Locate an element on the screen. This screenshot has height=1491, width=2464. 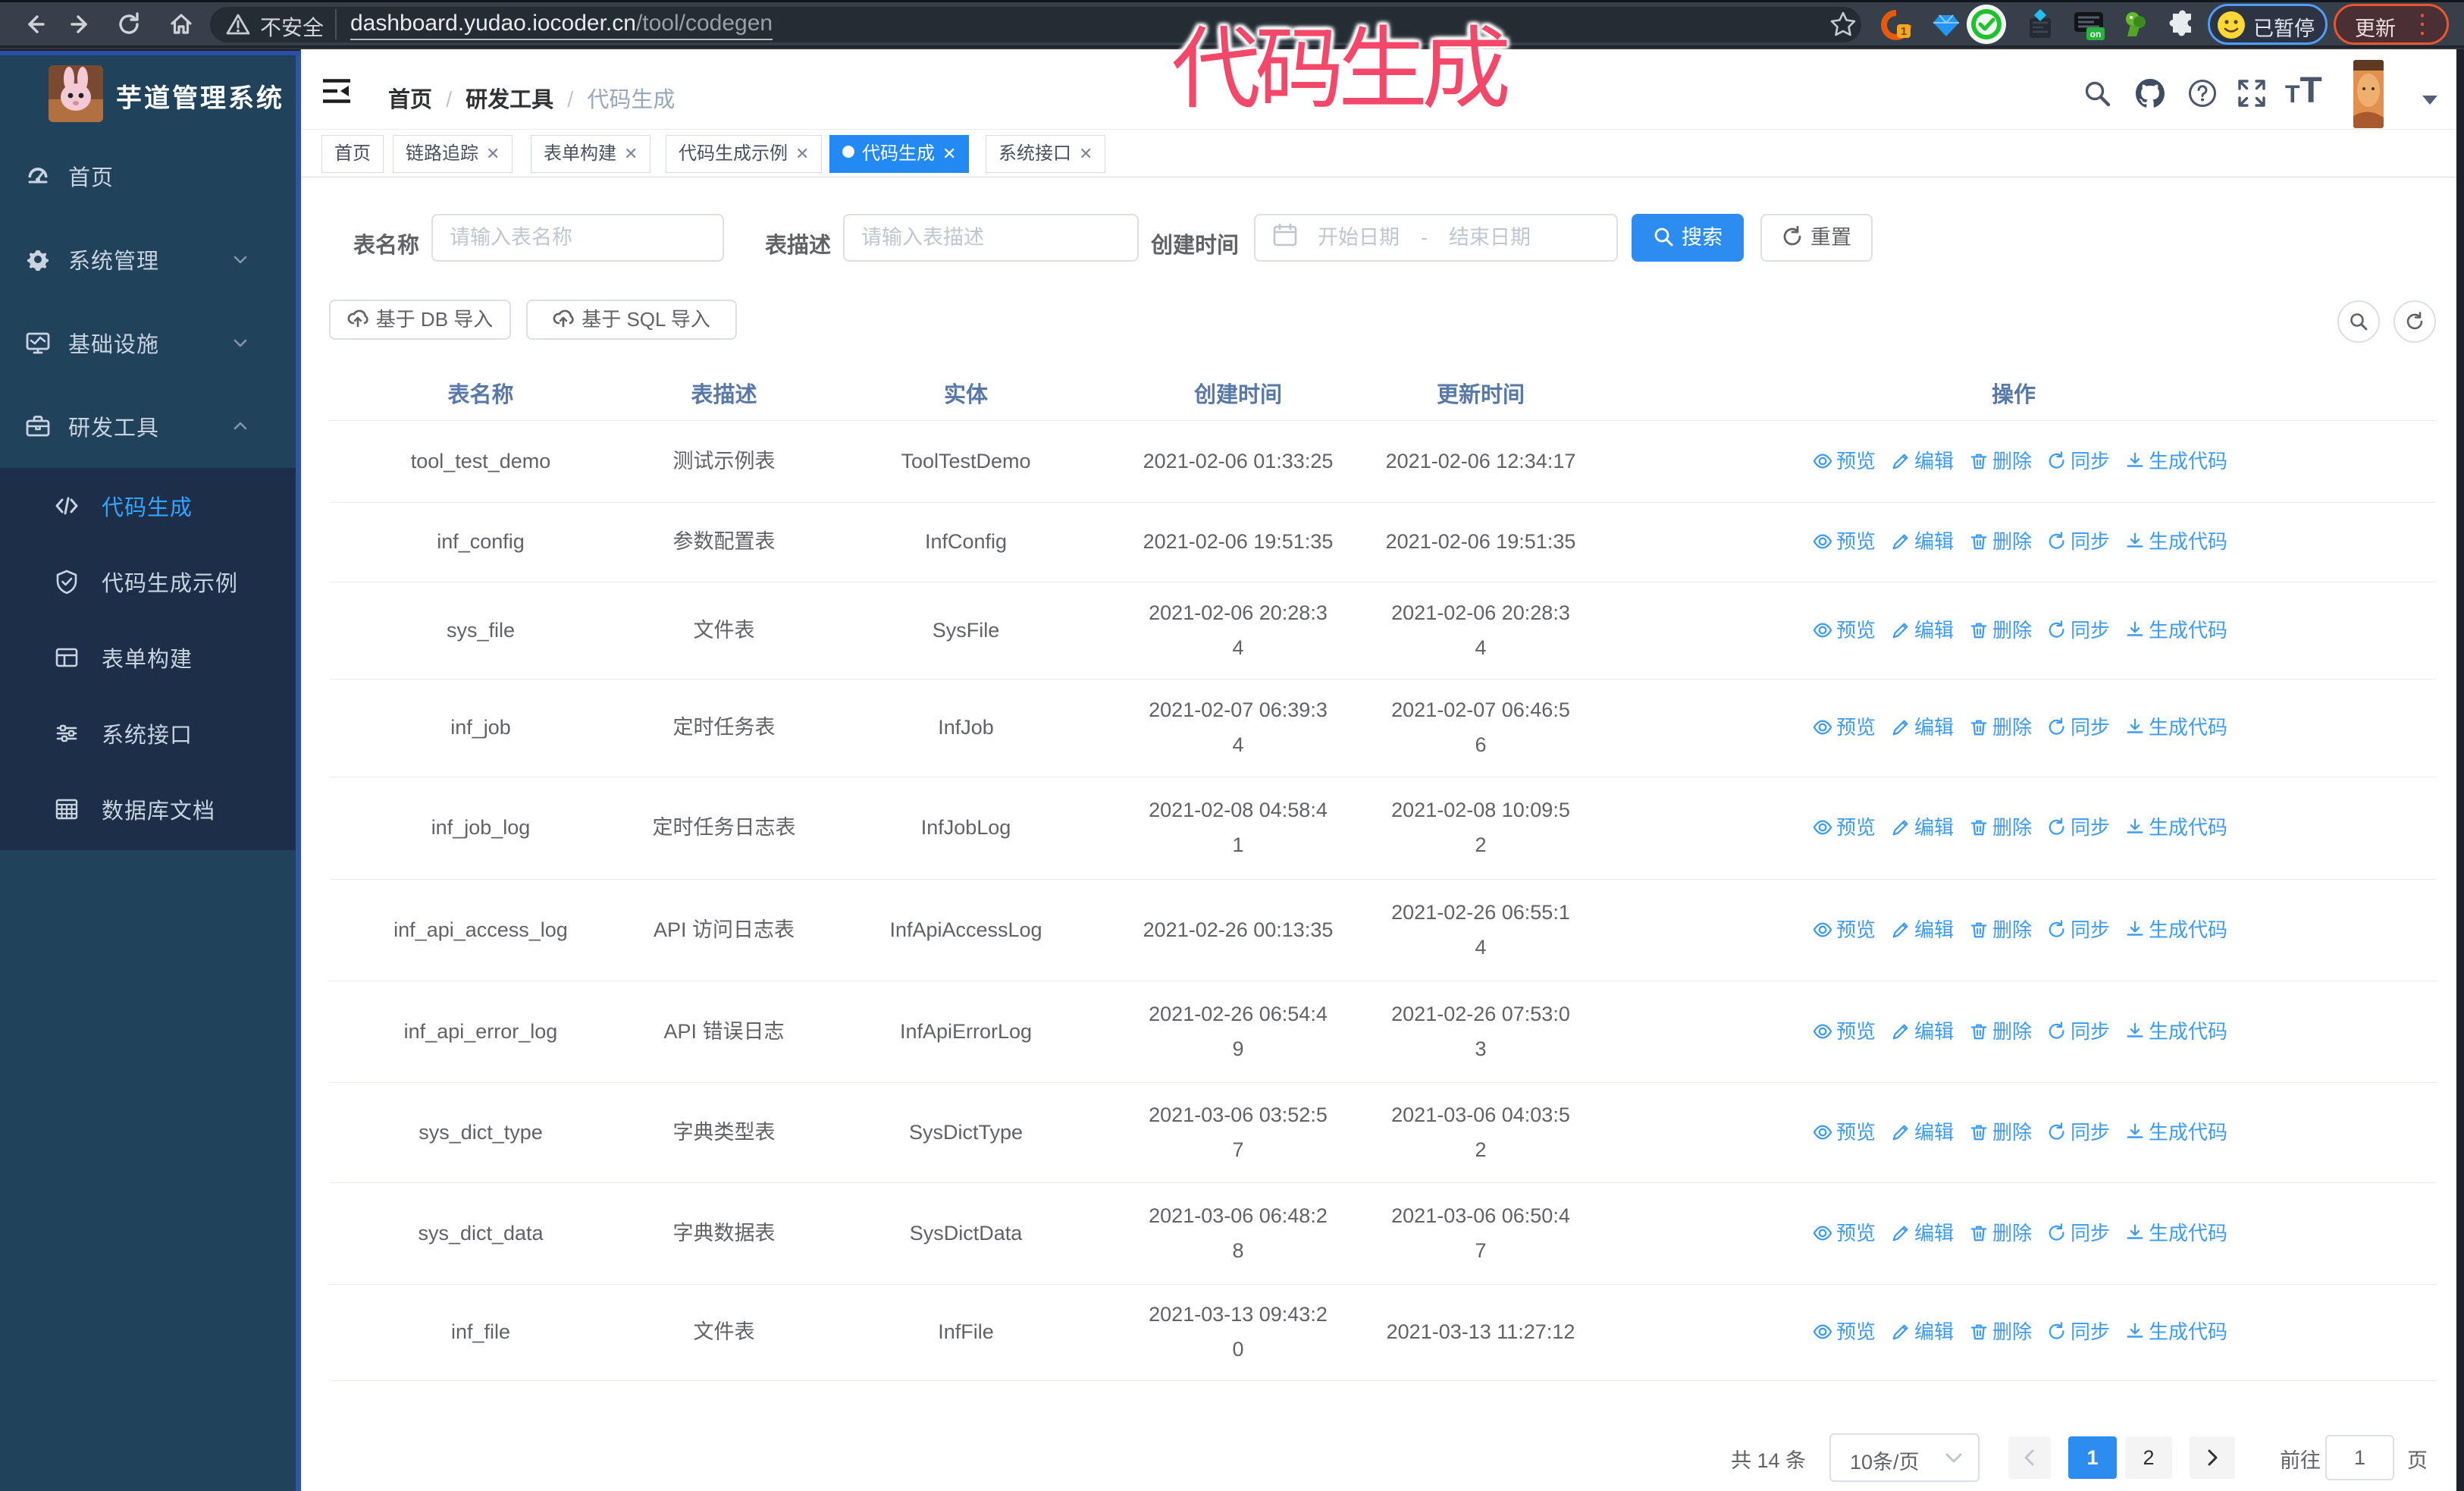
svg-text: 1 is located at coordinates (1904, 31).